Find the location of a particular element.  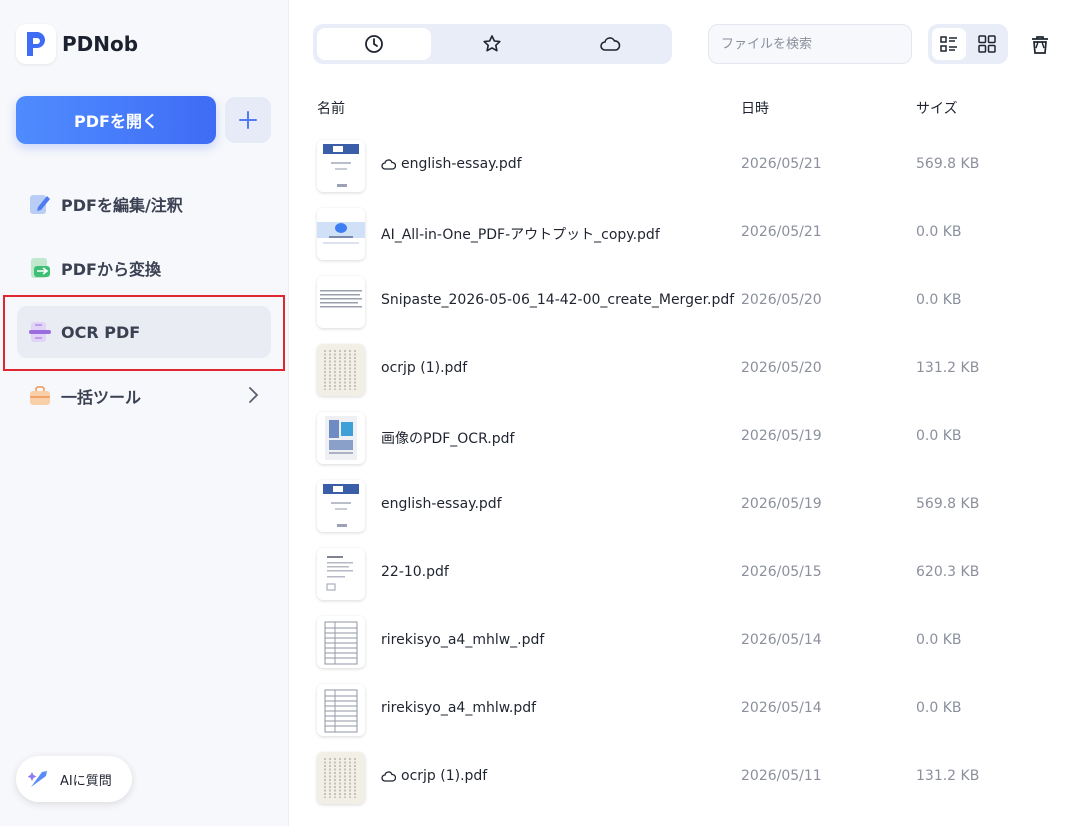

file-row: ocrjp (1).pdf 2026/05/20 131.2 KB is located at coordinates (683, 370).